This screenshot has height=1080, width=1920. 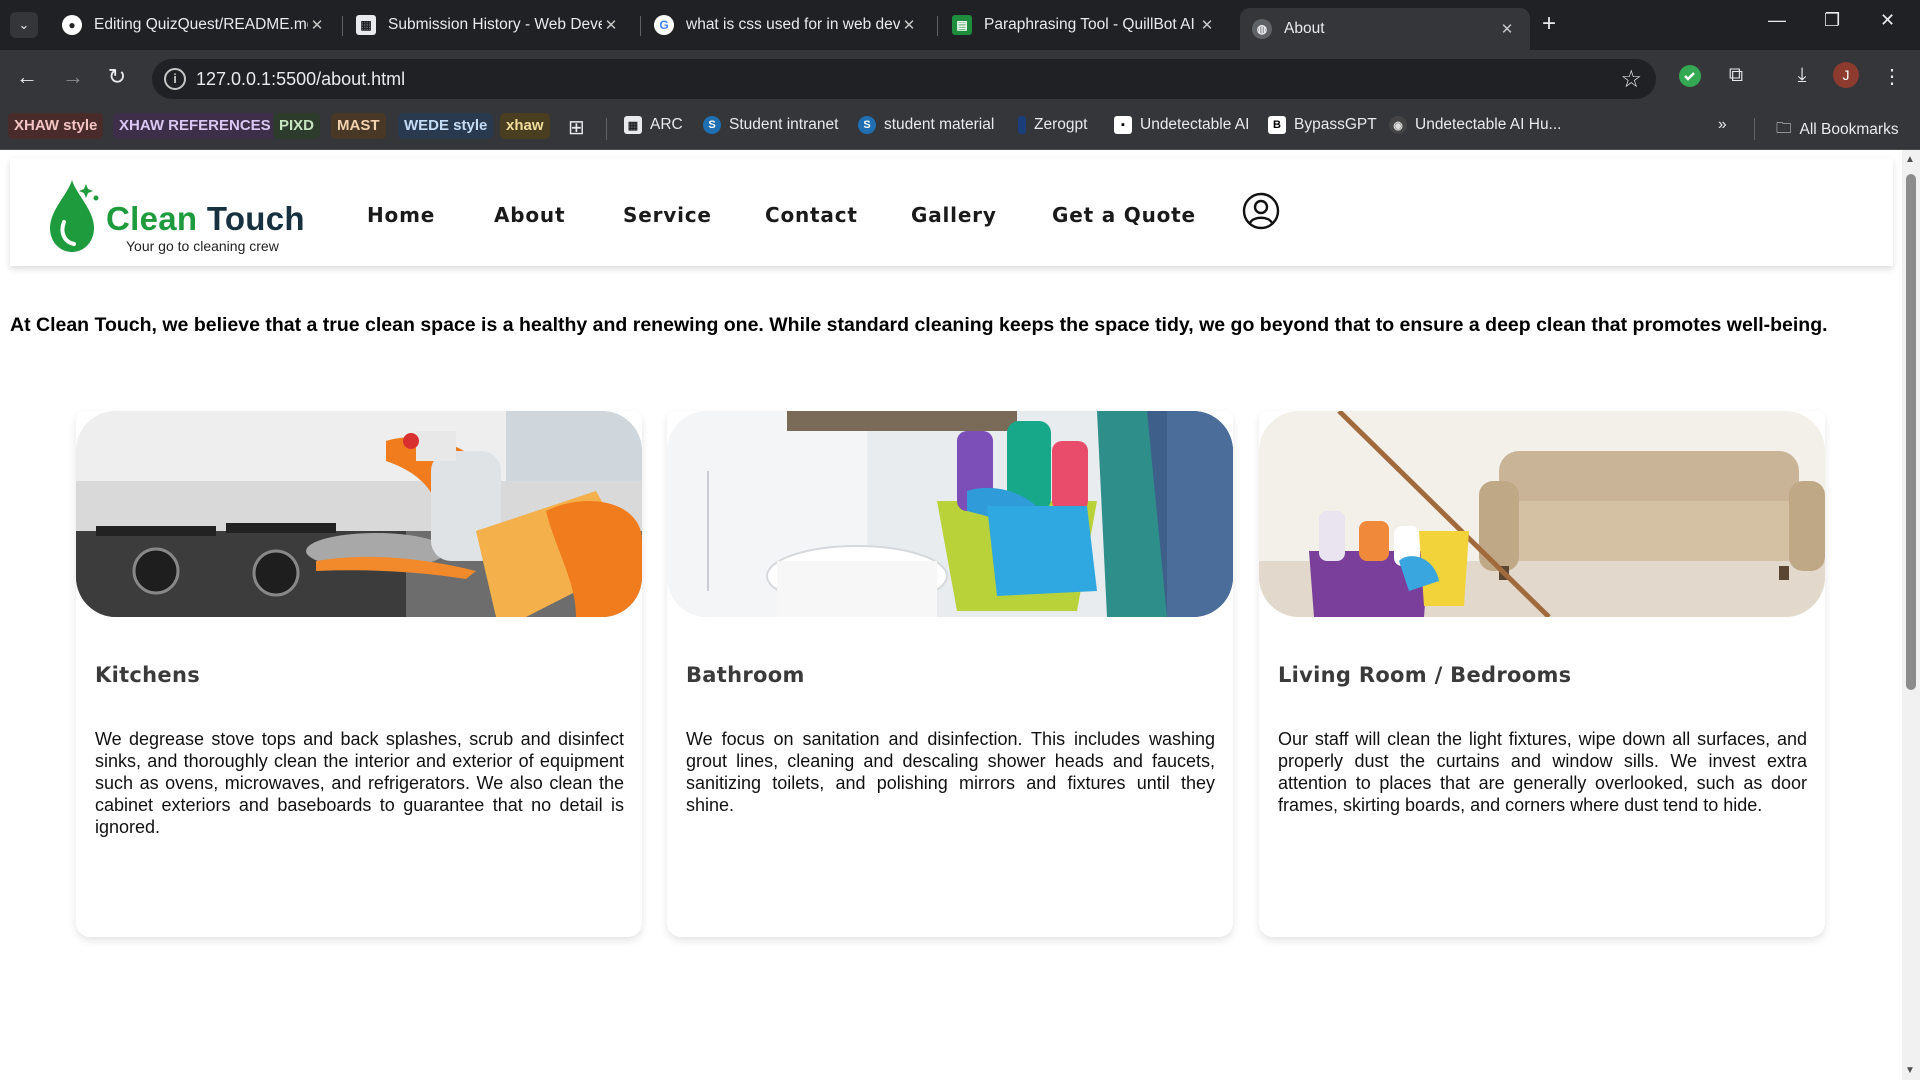 What do you see at coordinates (300, 79) in the screenshot?
I see `url-text: 127.0.0.1:5500/about.html` at bounding box center [300, 79].